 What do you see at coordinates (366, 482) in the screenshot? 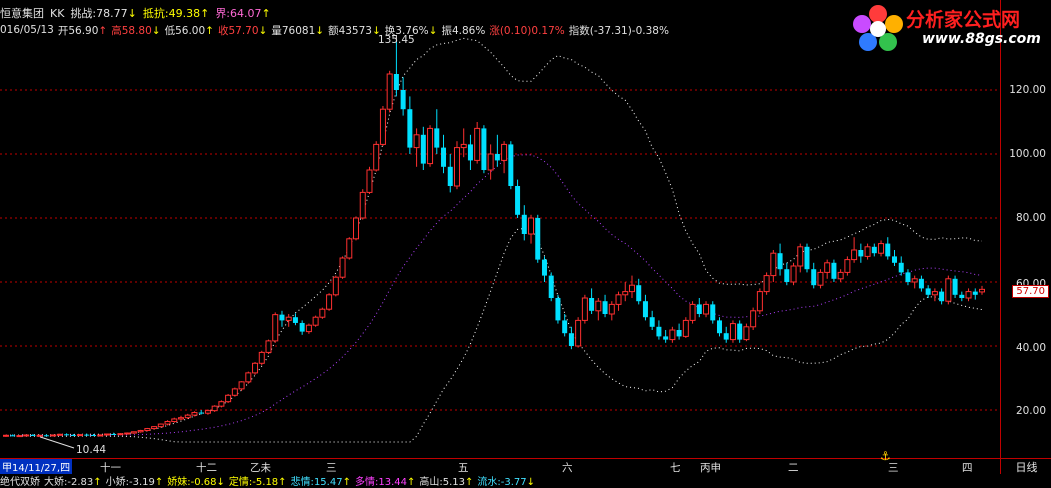
I see `footer-label: 多情:` at bounding box center [366, 482].